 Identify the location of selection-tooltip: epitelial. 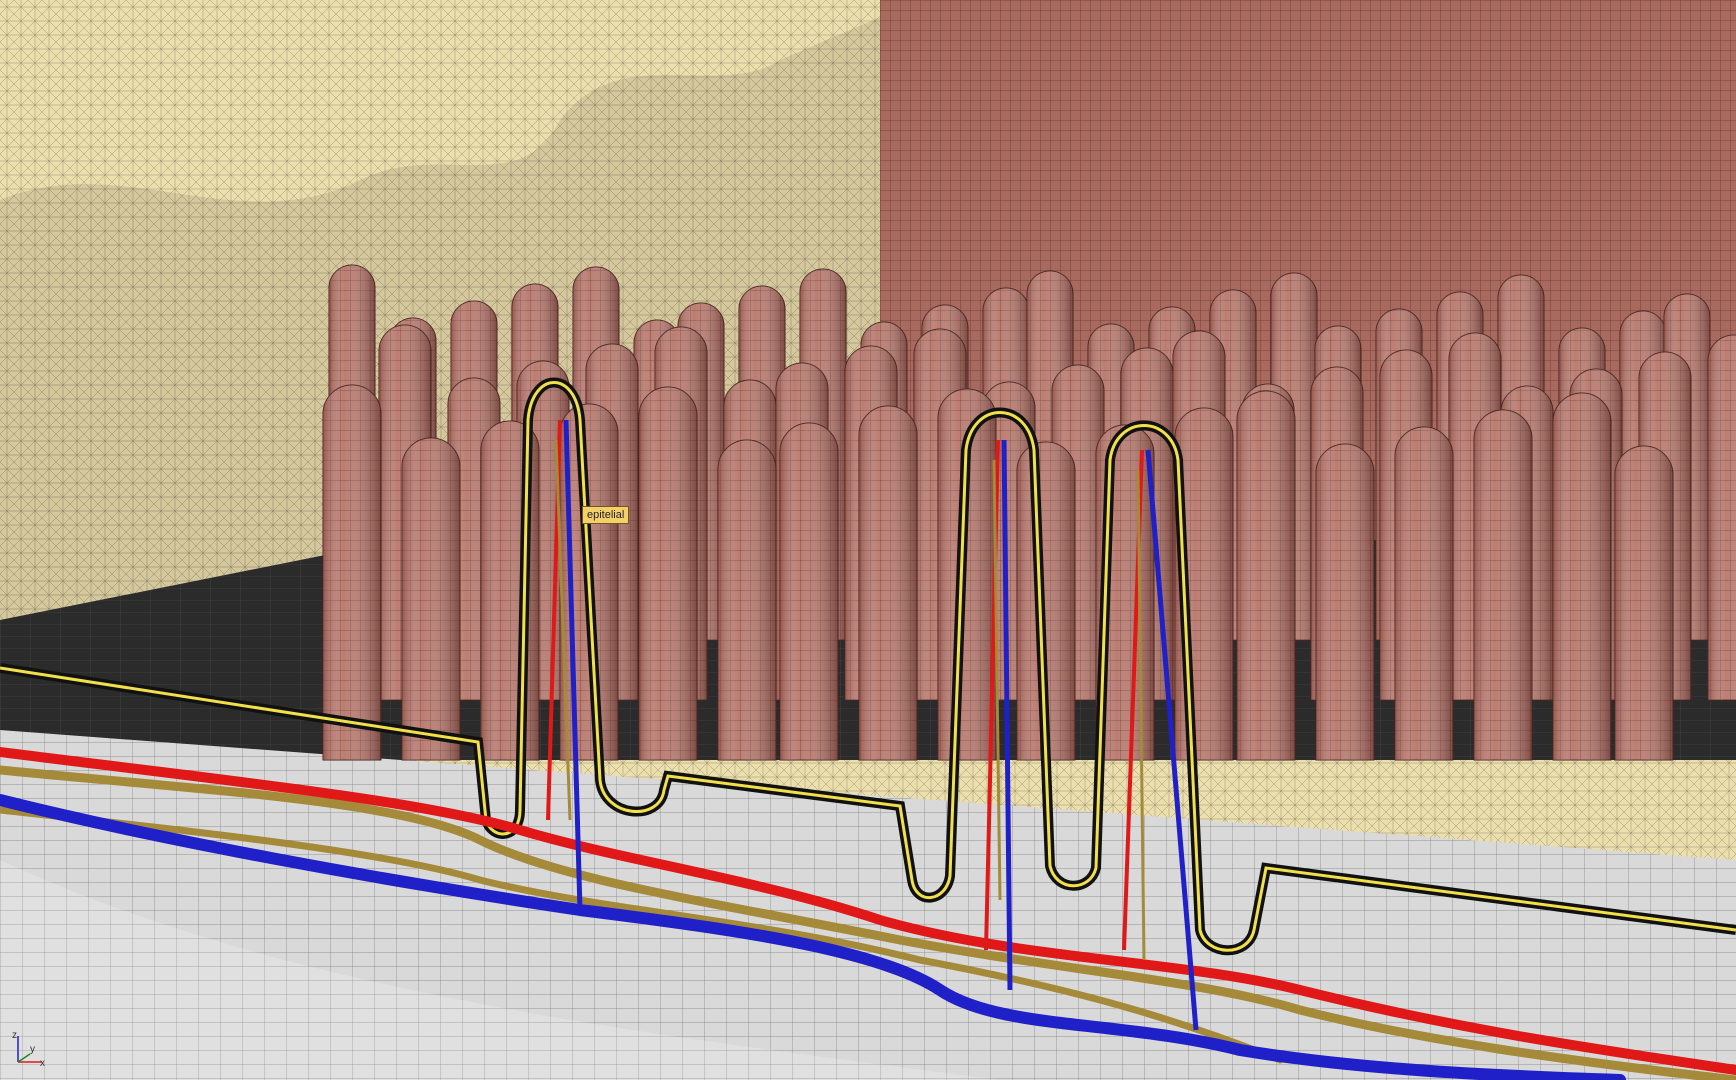
(606, 515).